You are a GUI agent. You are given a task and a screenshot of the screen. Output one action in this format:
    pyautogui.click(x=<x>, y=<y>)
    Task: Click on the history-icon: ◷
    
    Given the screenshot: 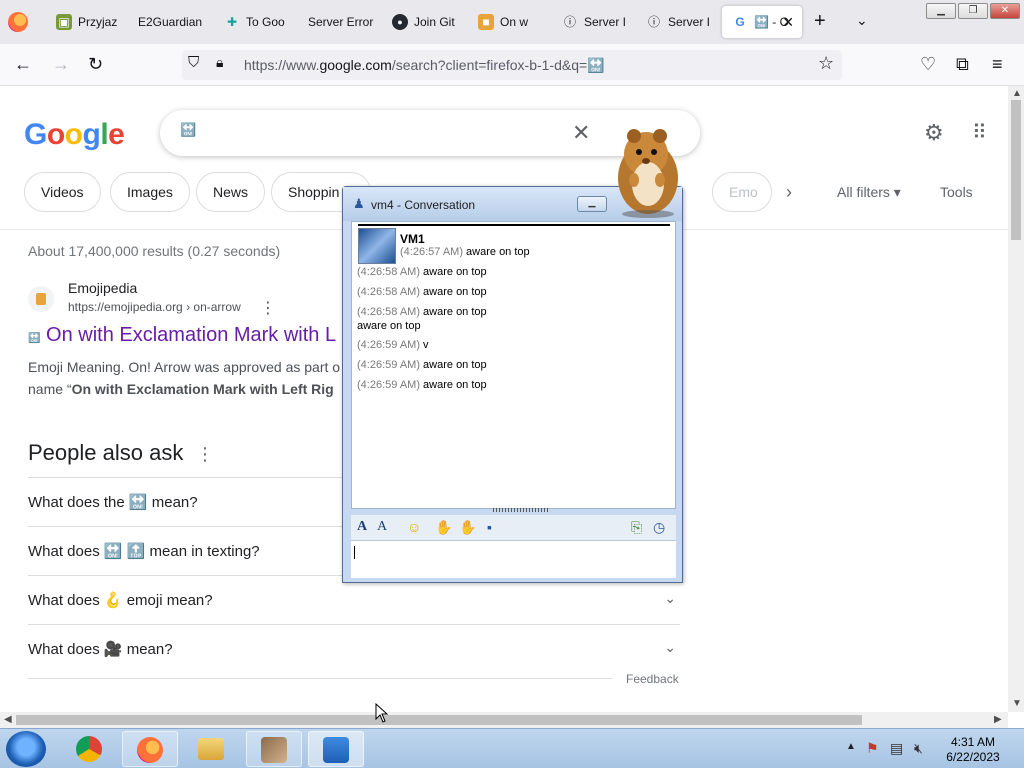 What is the action you would take?
    pyautogui.click(x=659, y=527)
    